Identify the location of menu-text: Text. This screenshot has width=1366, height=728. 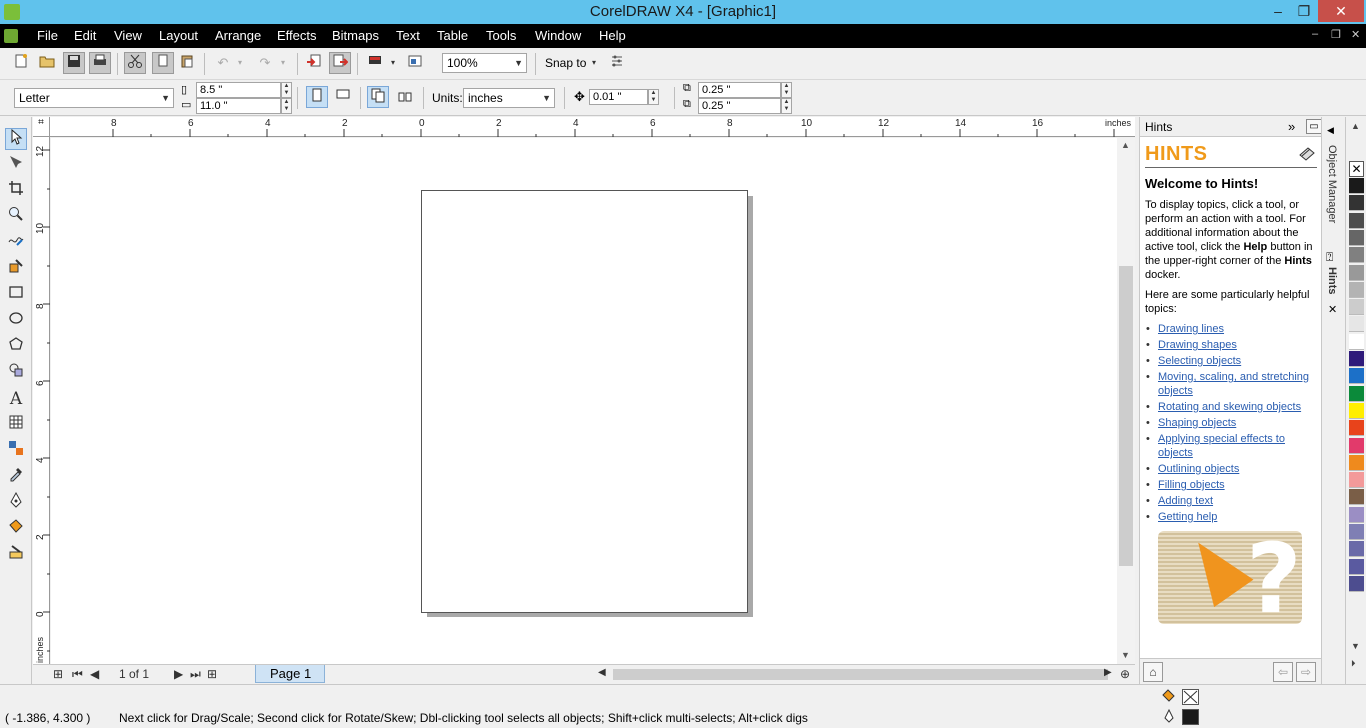
(408, 35).